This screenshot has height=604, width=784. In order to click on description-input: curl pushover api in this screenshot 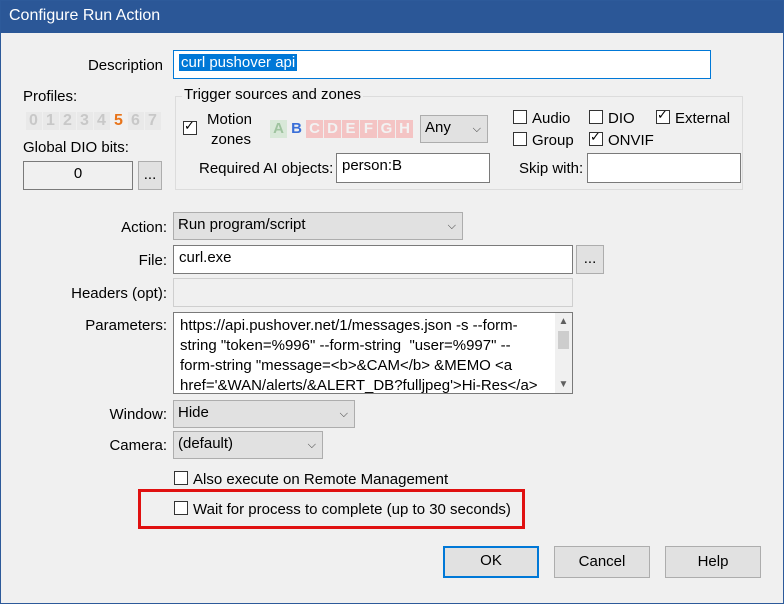, I will do `click(442, 64)`.